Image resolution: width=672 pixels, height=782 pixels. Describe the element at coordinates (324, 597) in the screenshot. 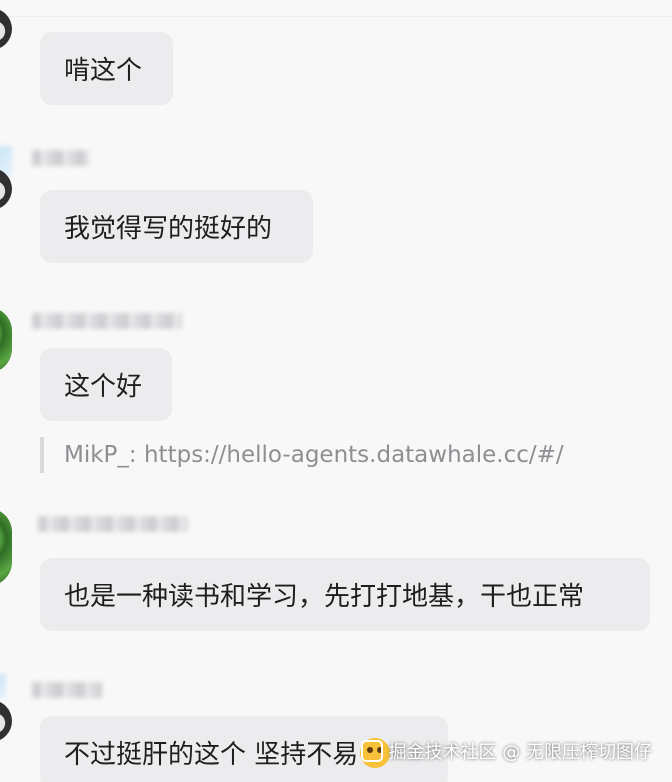

I see `message-text: 也是一种读书和学习，先打打地基，干也正常` at that location.